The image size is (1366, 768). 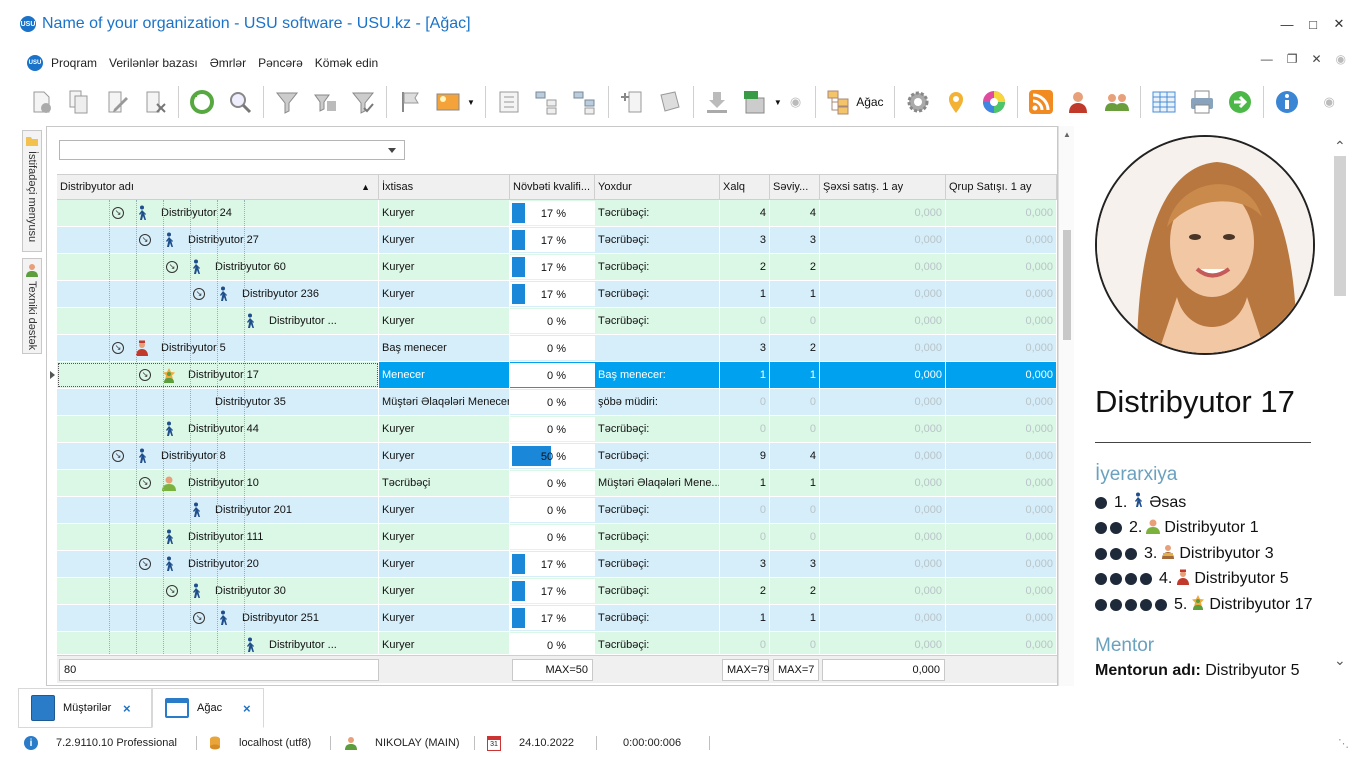 What do you see at coordinates (218, 510) in the screenshot?
I see `cell-name: Distribyutor 201` at bounding box center [218, 510].